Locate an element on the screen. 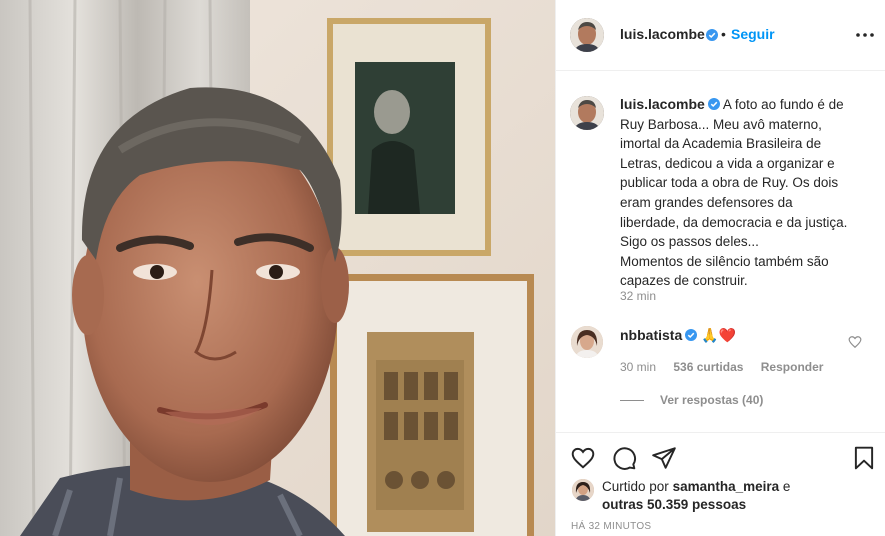  commenter-username: nbbatista is located at coordinates (651, 335).